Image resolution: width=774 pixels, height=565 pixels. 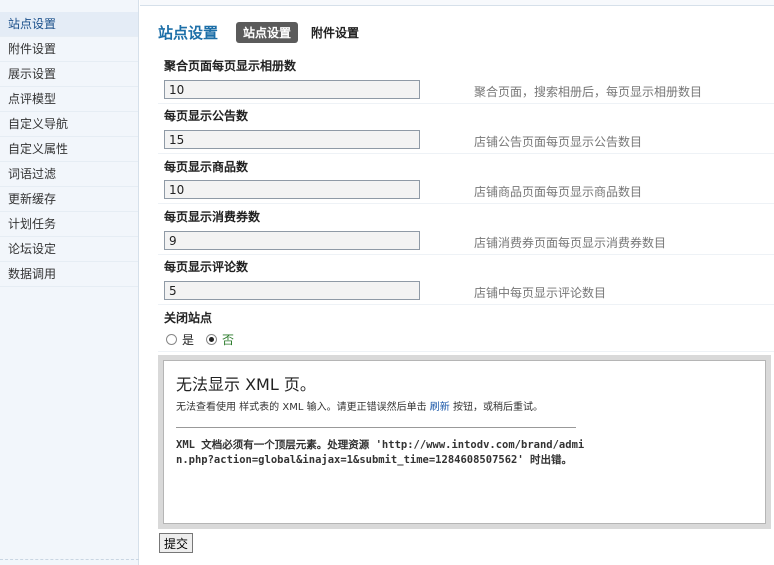 I want to click on sidebar-footer-divider, so click(x=69, y=562).